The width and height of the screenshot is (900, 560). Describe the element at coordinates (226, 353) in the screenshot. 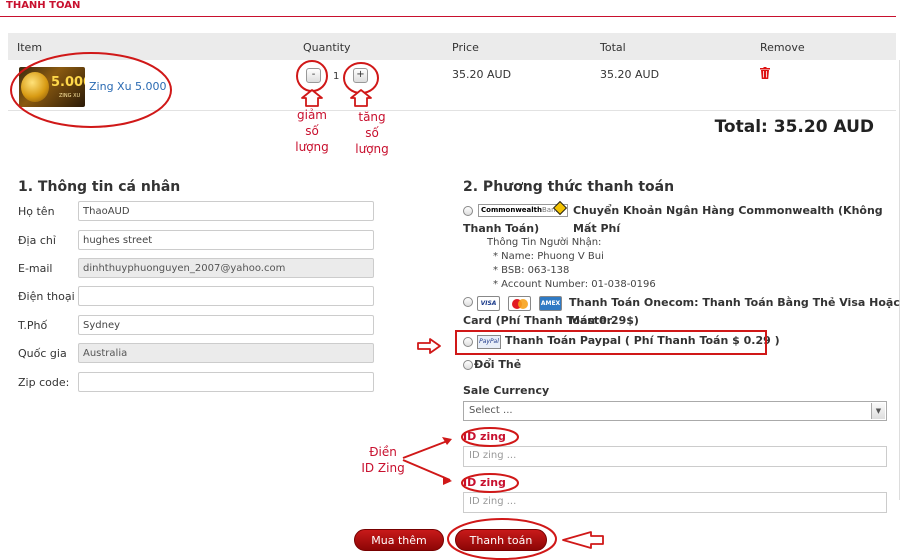

I see `country-field` at that location.